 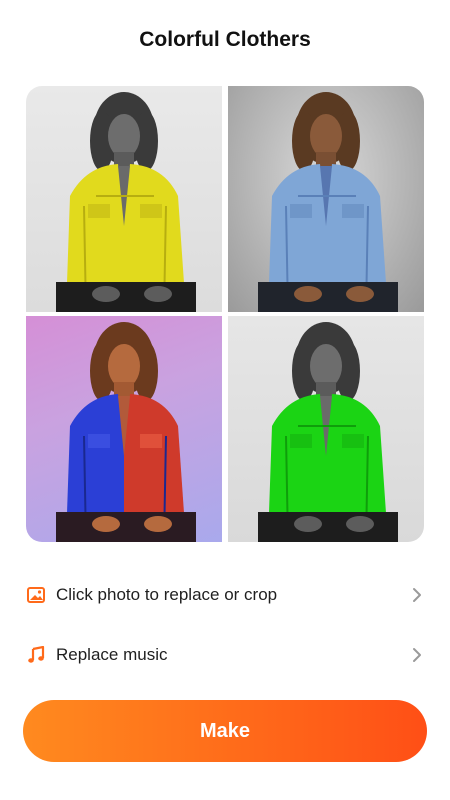 What do you see at coordinates (225, 655) in the screenshot?
I see `replace-music-option: Replace music` at bounding box center [225, 655].